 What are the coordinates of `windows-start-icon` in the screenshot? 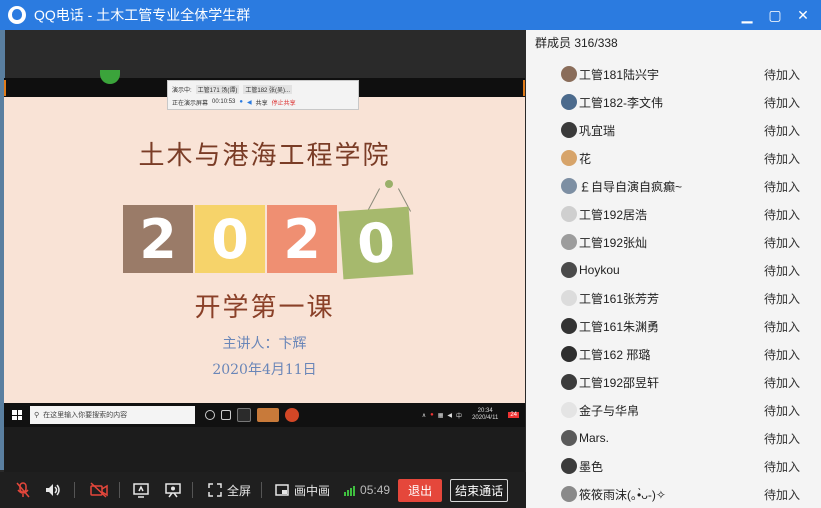 It's located at (17, 415).